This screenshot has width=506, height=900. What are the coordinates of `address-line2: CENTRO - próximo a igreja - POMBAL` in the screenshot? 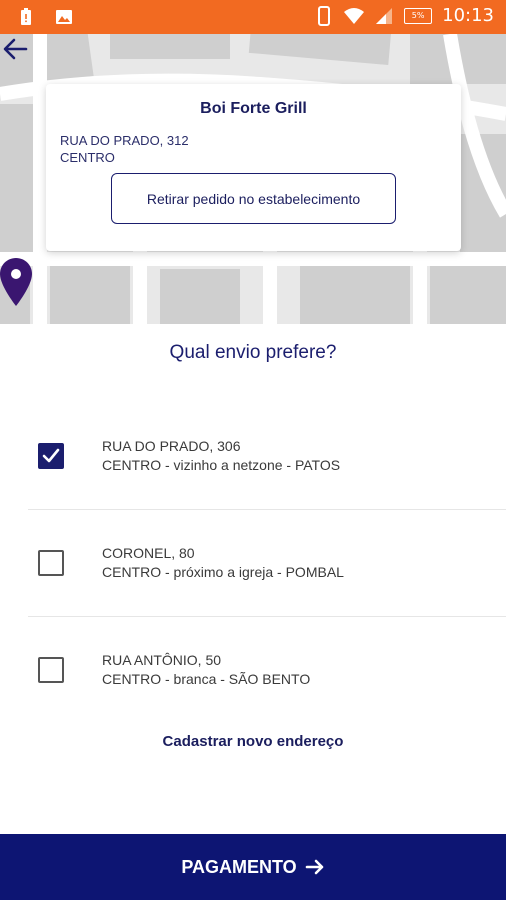 It's located at (223, 572).